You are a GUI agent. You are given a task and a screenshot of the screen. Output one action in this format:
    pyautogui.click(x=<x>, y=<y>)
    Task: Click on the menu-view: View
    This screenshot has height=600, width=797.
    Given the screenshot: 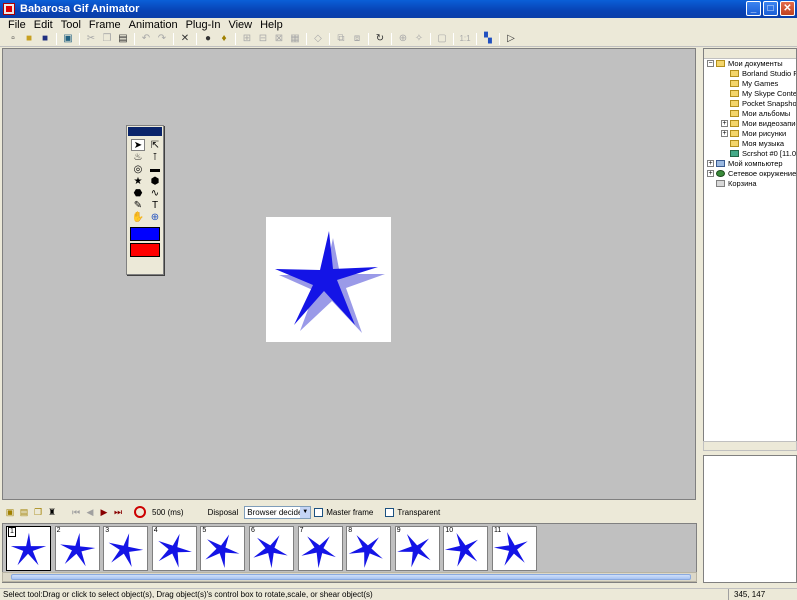 What is the action you would take?
    pyautogui.click(x=240, y=25)
    